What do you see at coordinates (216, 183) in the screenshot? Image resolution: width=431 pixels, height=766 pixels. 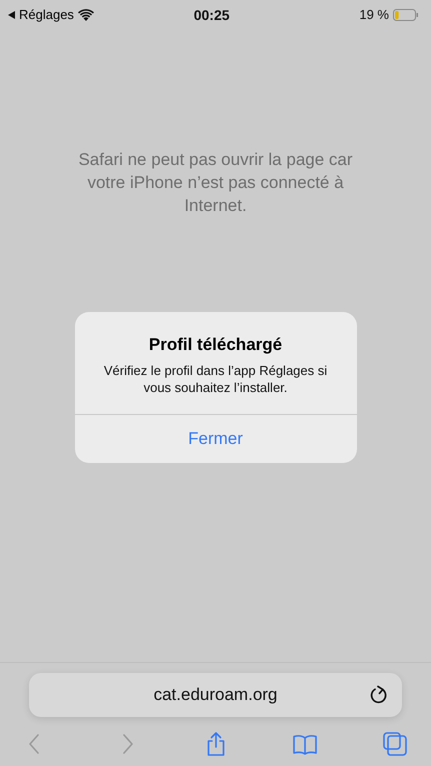 I see `error-message: Safari ne peut pas ouvrir la page car votre iPhone n’est pas connecté à Internet.` at bounding box center [216, 183].